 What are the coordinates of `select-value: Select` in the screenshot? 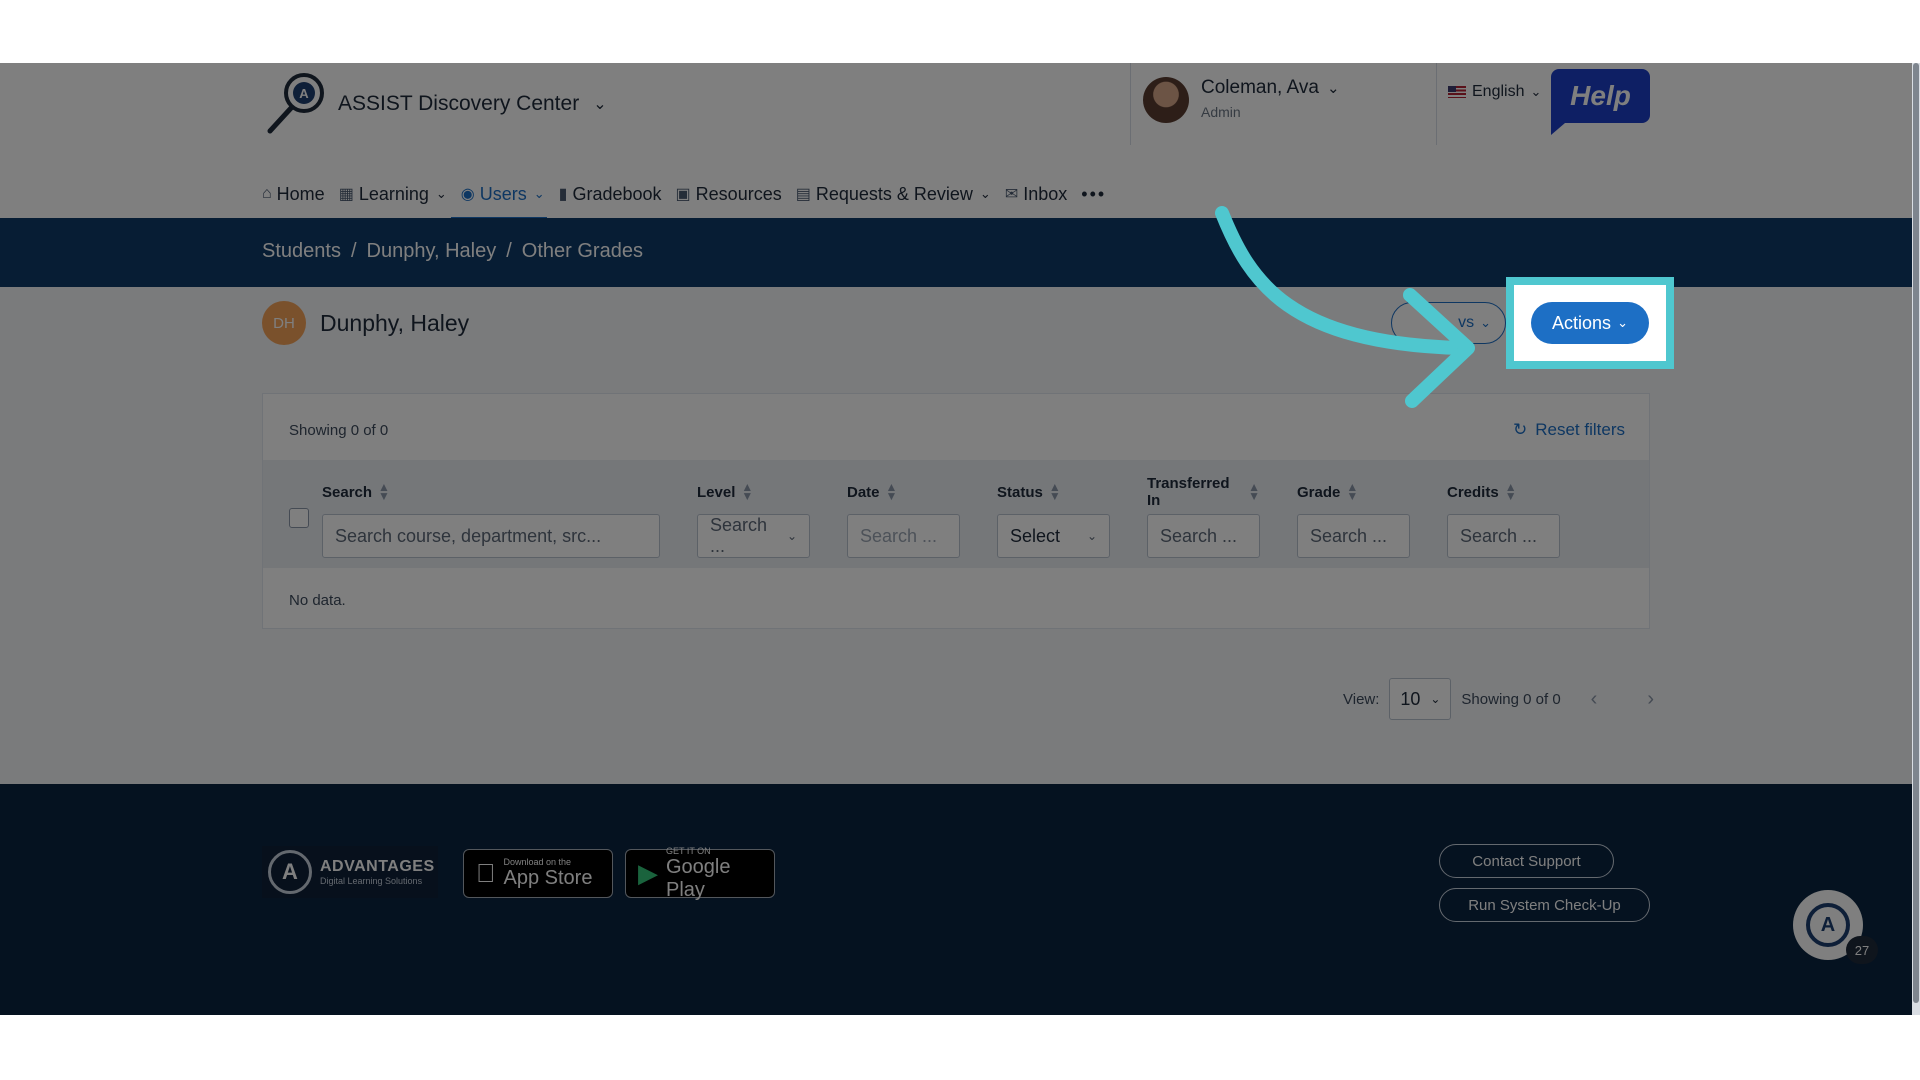 It's located at (1035, 535).